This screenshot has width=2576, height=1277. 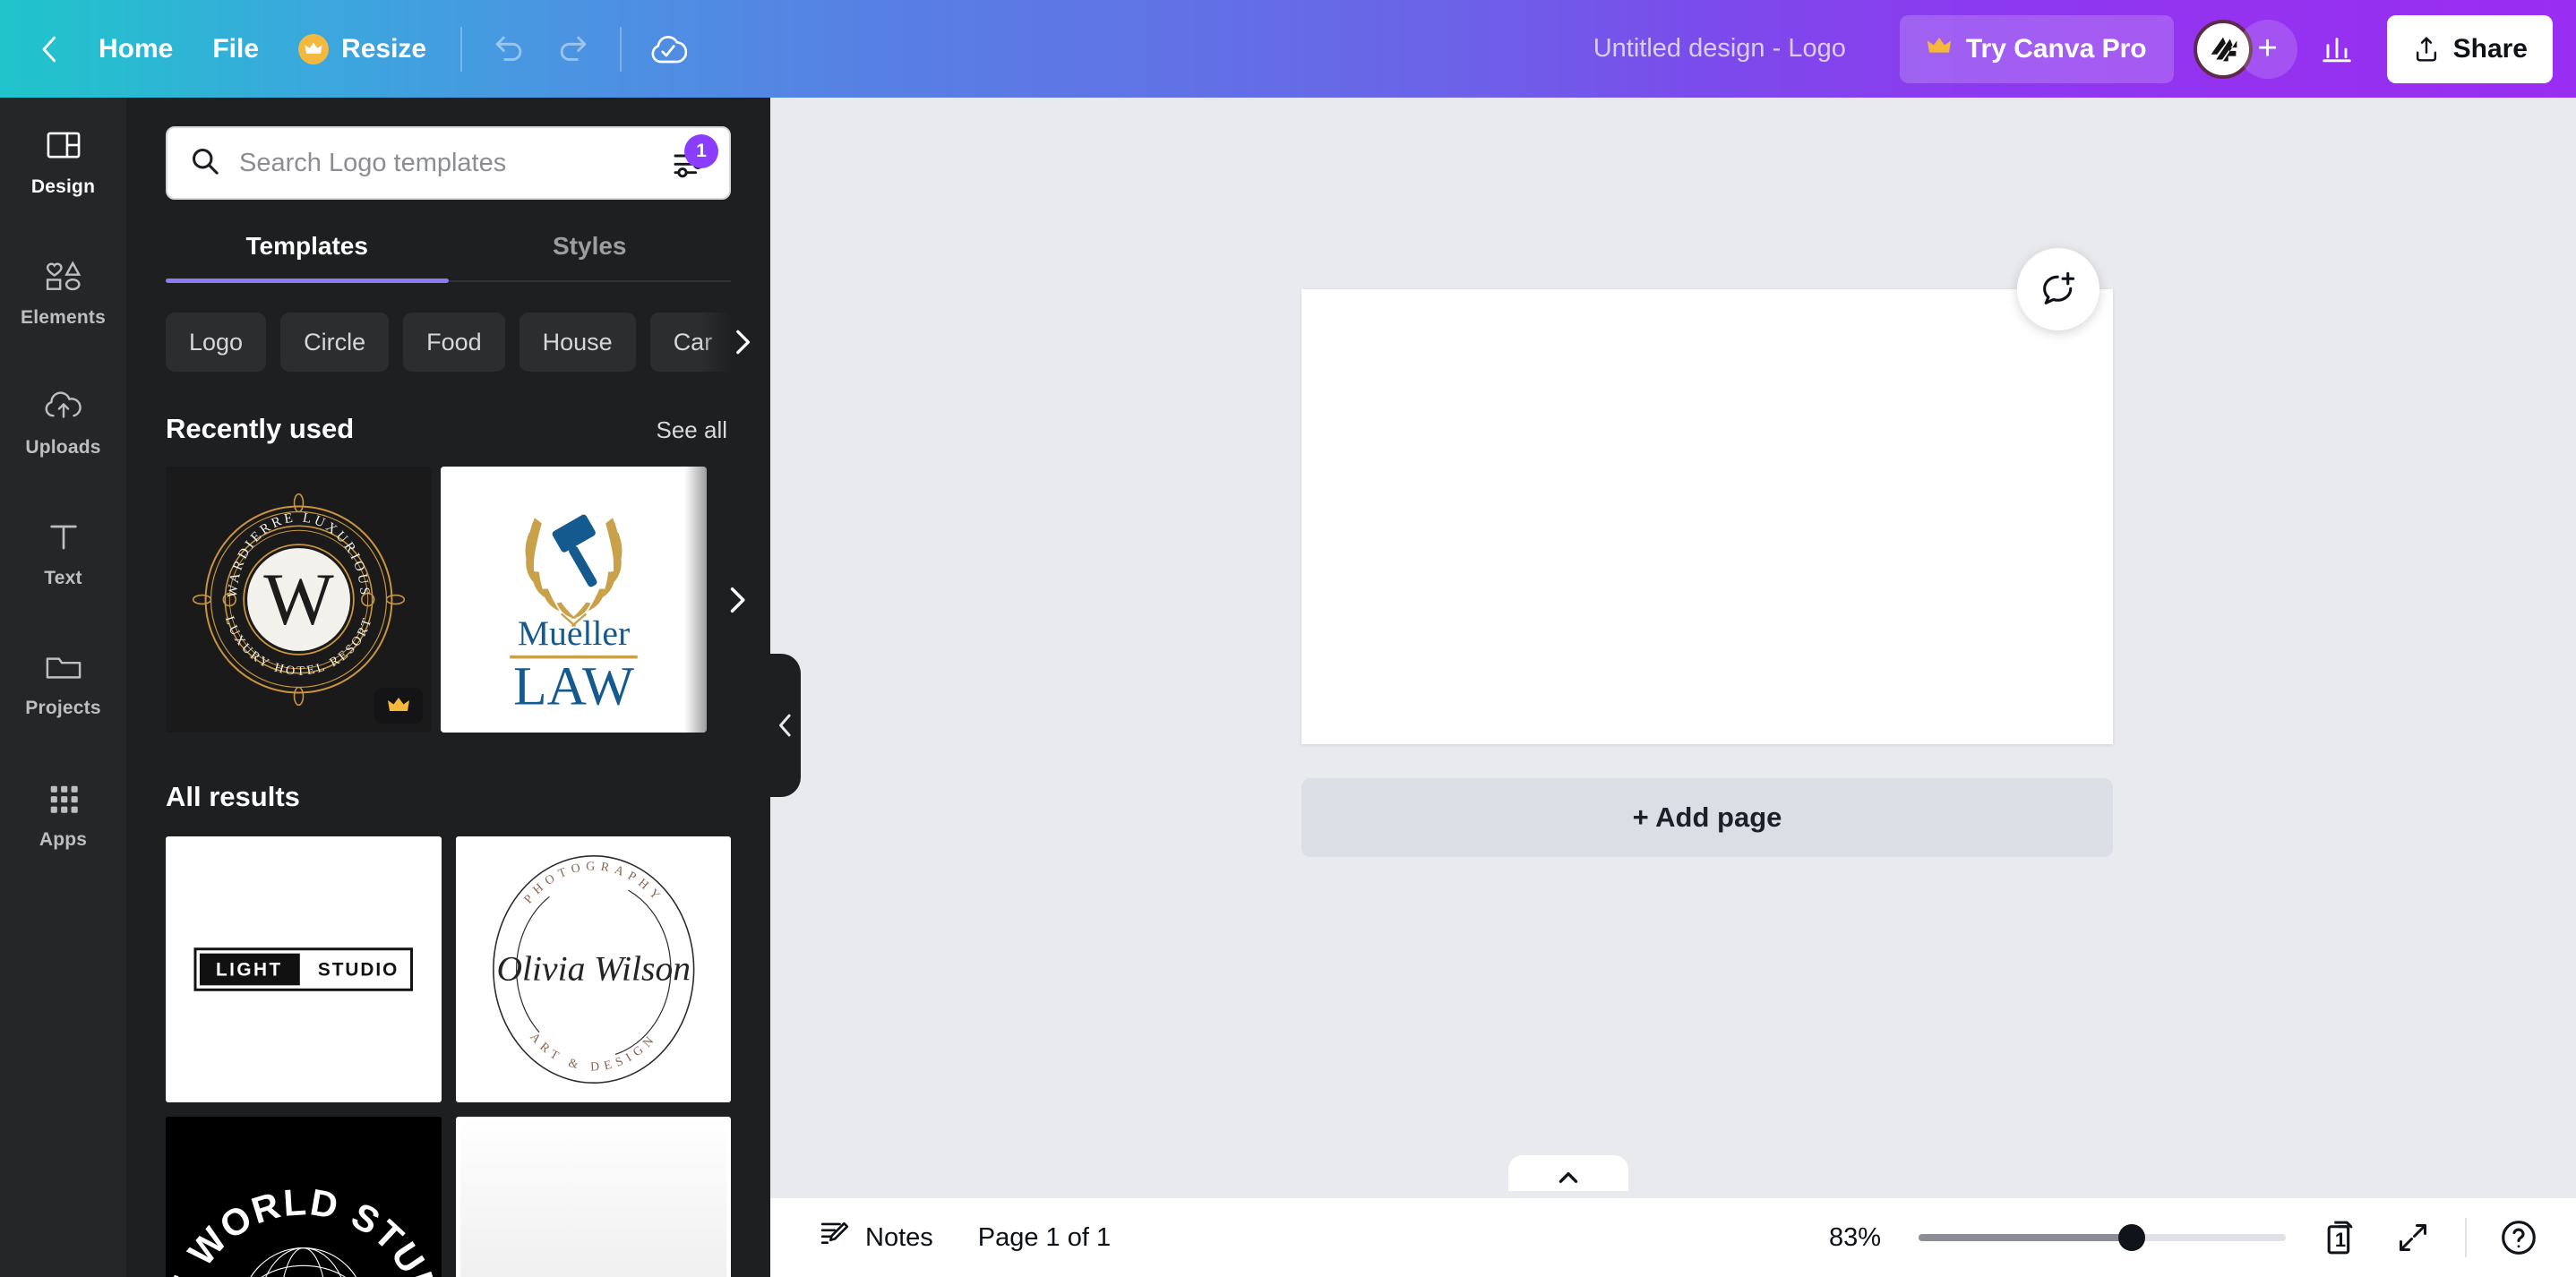 I want to click on zoom-slider, so click(x=2102, y=1237).